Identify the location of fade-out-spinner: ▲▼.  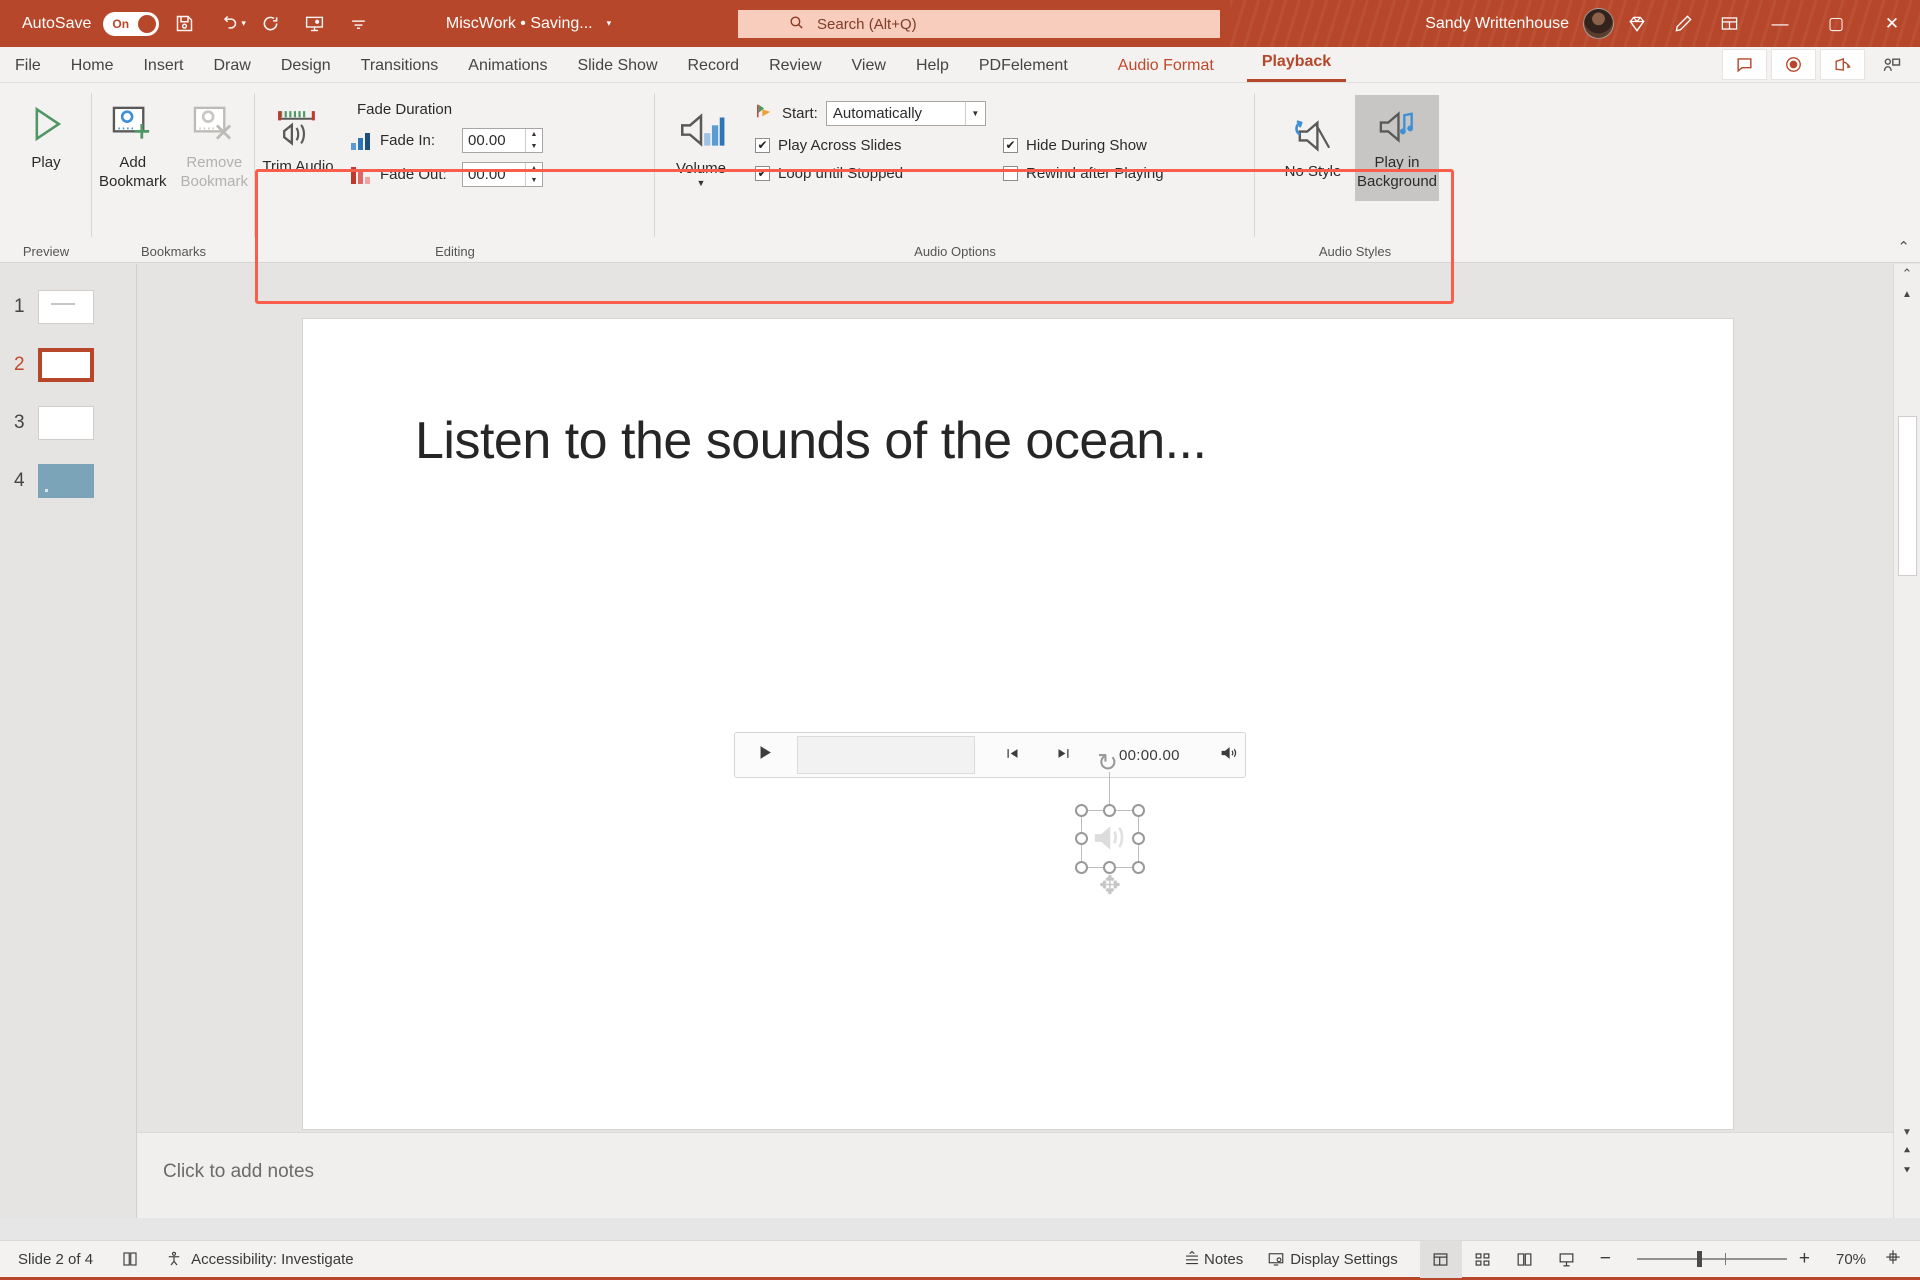
(502, 174).